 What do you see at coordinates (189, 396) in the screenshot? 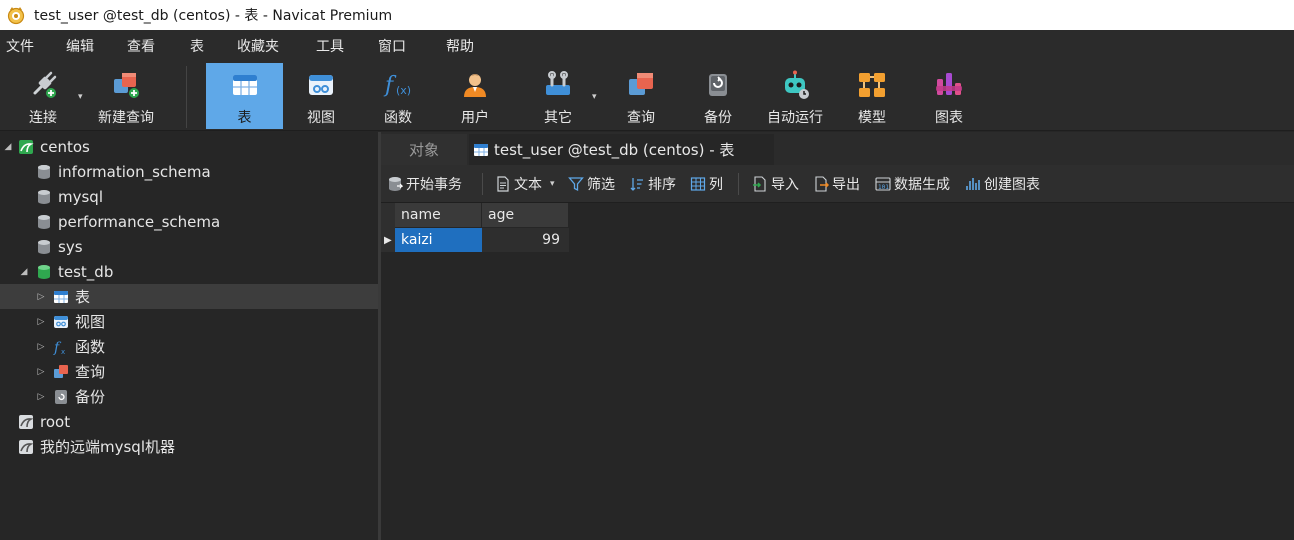
I see `nav-item-backups: ▷ 备份` at bounding box center [189, 396].